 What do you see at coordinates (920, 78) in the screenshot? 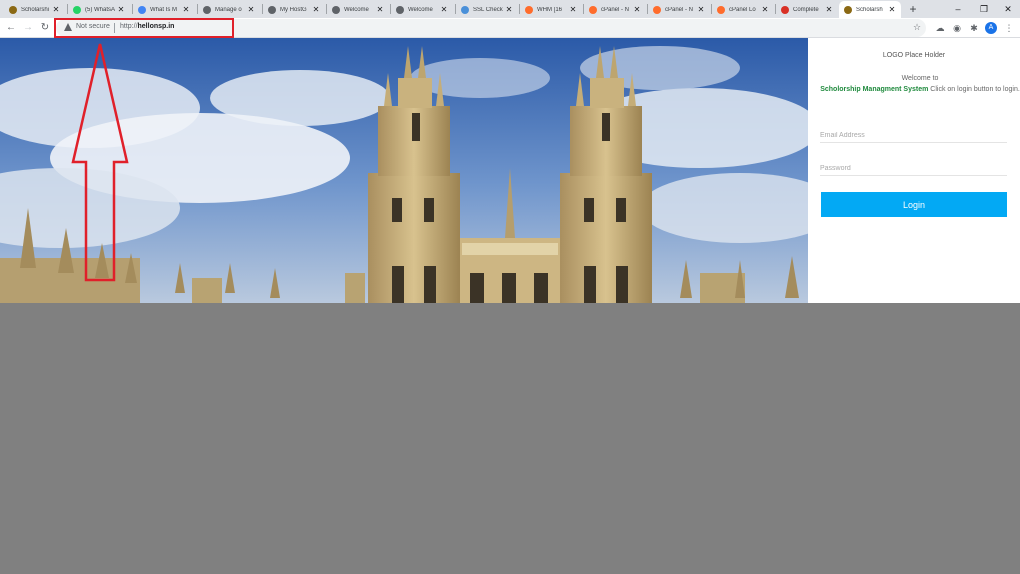
I see `welcome-prefix: Welcome to` at bounding box center [920, 78].